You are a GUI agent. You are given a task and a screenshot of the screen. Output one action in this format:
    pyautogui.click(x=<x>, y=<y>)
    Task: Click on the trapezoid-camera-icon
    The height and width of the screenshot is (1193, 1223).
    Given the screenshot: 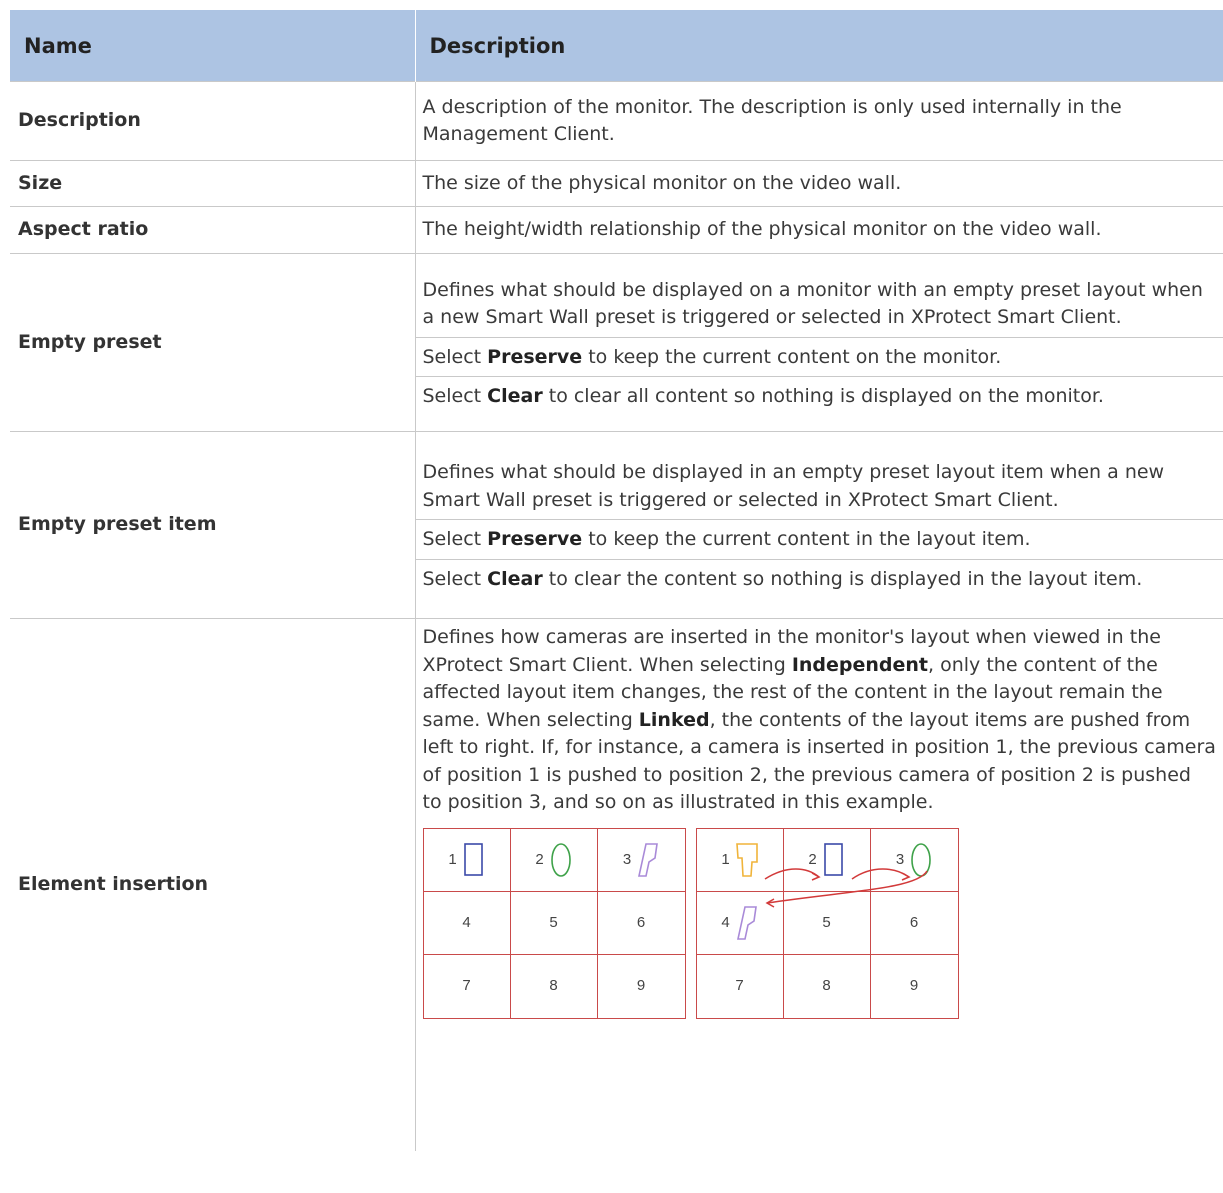 What is the action you would take?
    pyautogui.click(x=746, y=859)
    